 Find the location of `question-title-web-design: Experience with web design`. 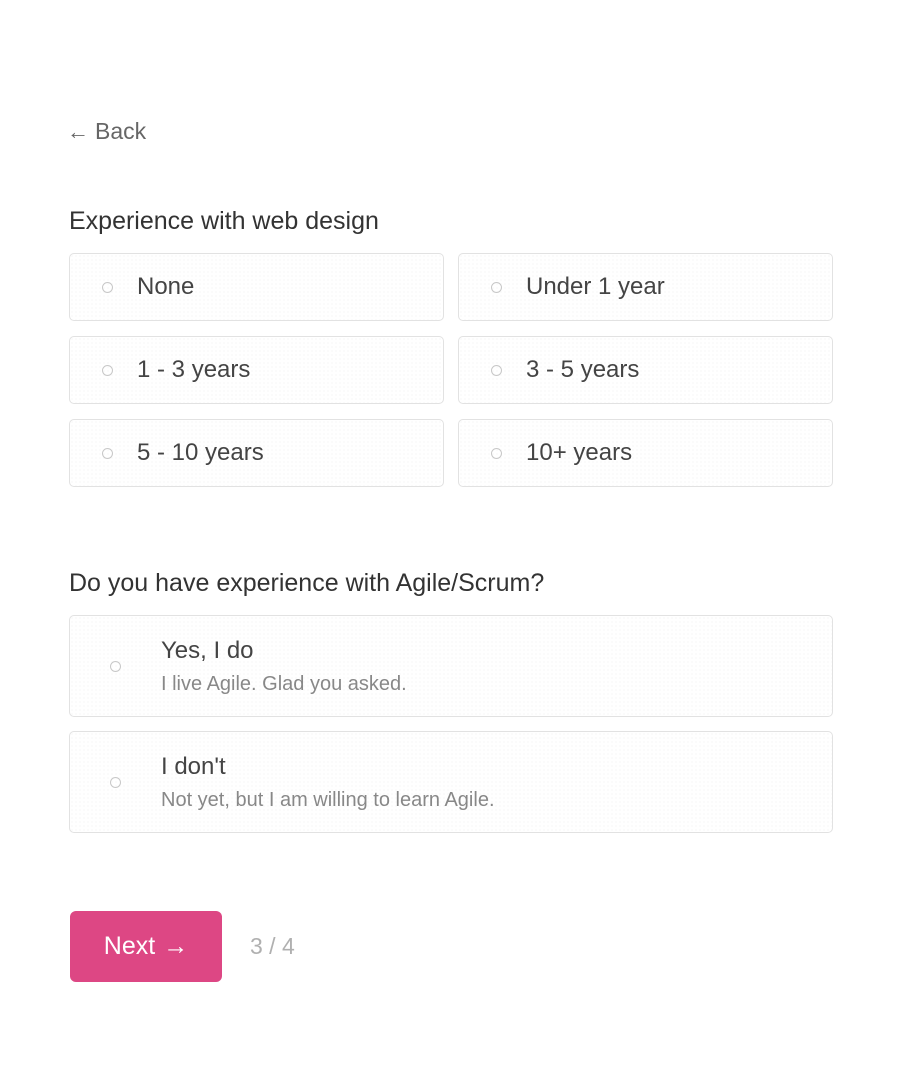

question-title-web-design: Experience with web design is located at coordinates (224, 221).